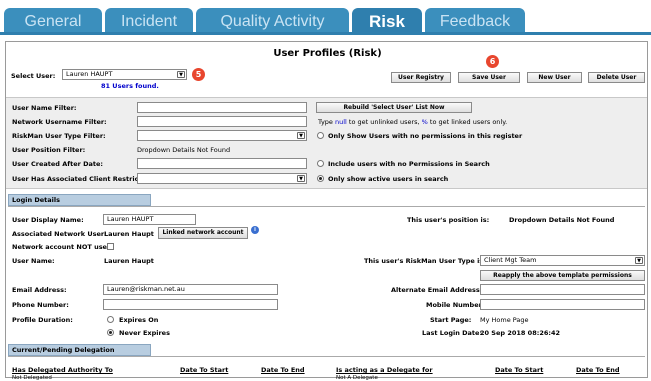 Image resolution: width=651 pixels, height=381 pixels. I want to click on alternate-email-input, so click(562, 289).